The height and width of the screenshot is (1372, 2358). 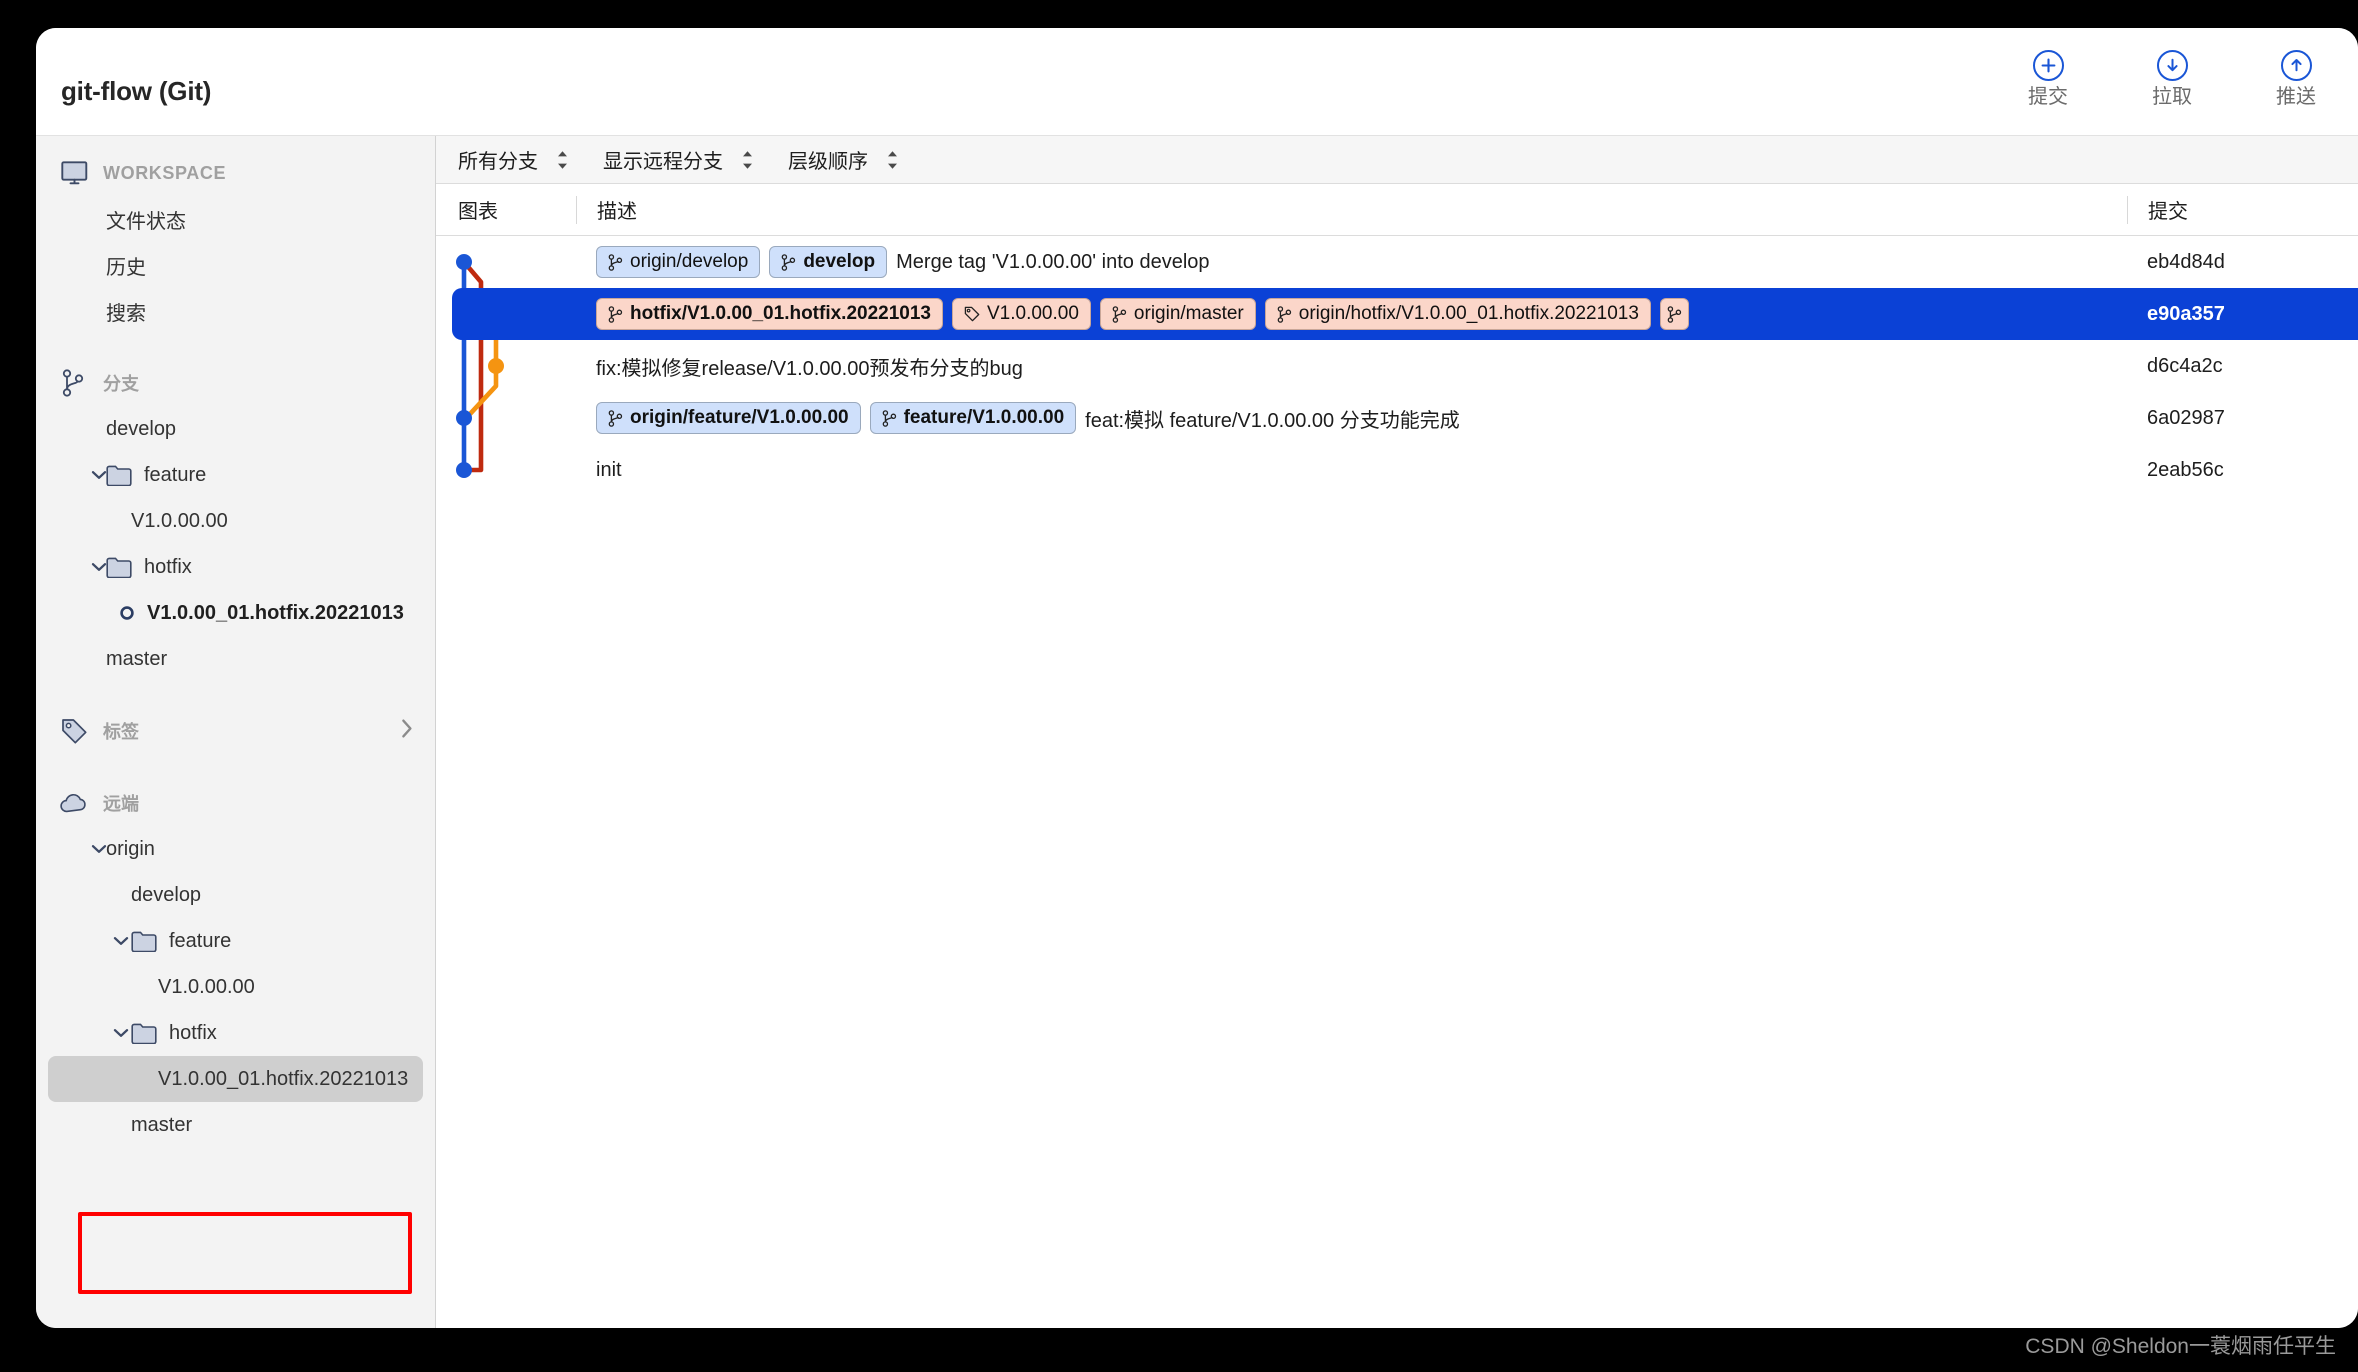 I want to click on badge-label: origin/feature/V1.0.00.00, so click(x=739, y=417).